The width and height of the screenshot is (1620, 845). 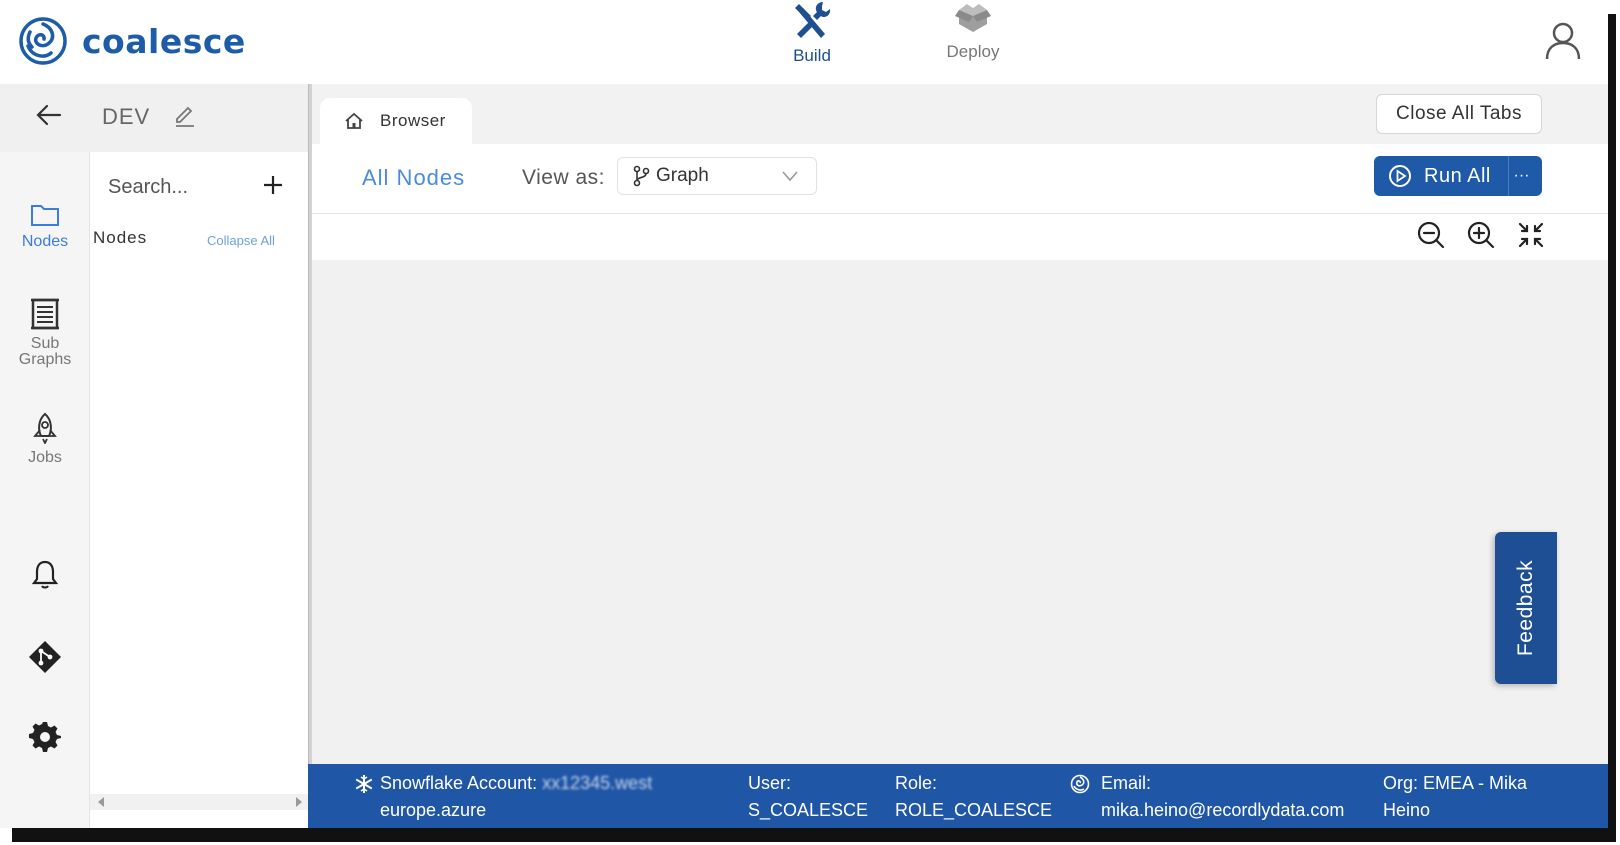 What do you see at coordinates (1521, 176) in the screenshot?
I see `run-all-more-button: ···` at bounding box center [1521, 176].